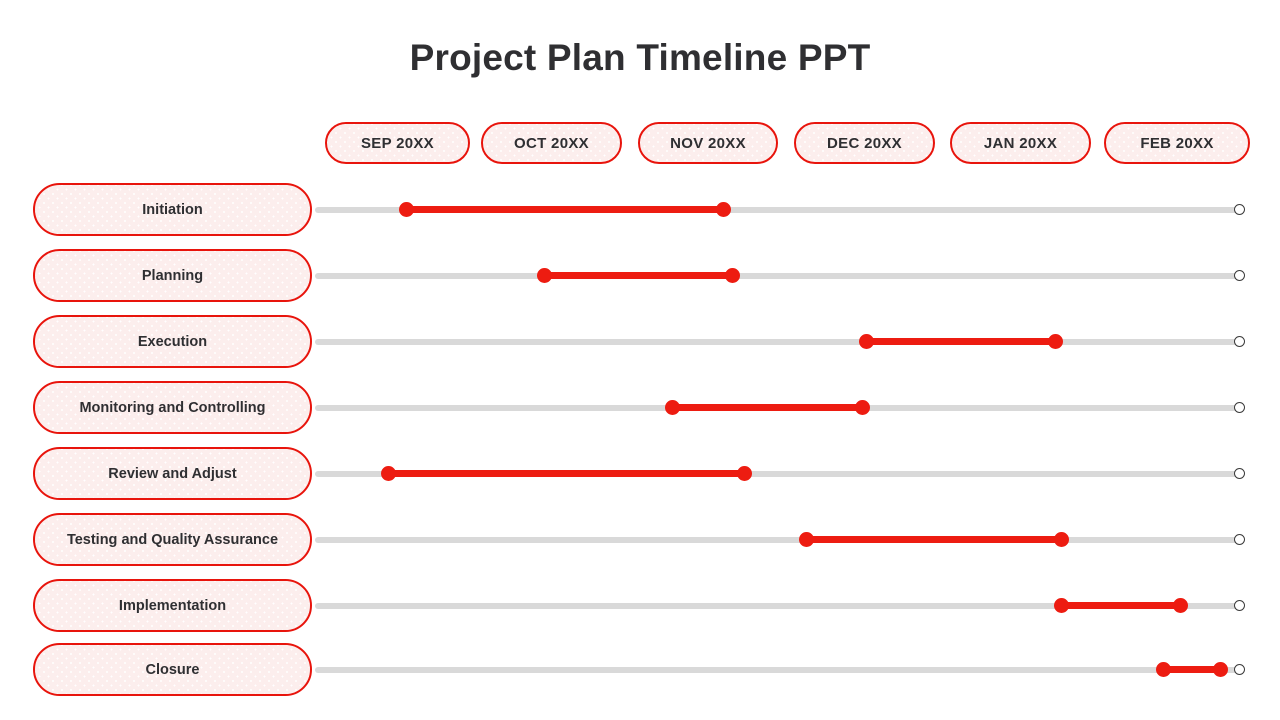 The height and width of the screenshot is (720, 1280). I want to click on gantt-row: Execution, so click(640, 341).